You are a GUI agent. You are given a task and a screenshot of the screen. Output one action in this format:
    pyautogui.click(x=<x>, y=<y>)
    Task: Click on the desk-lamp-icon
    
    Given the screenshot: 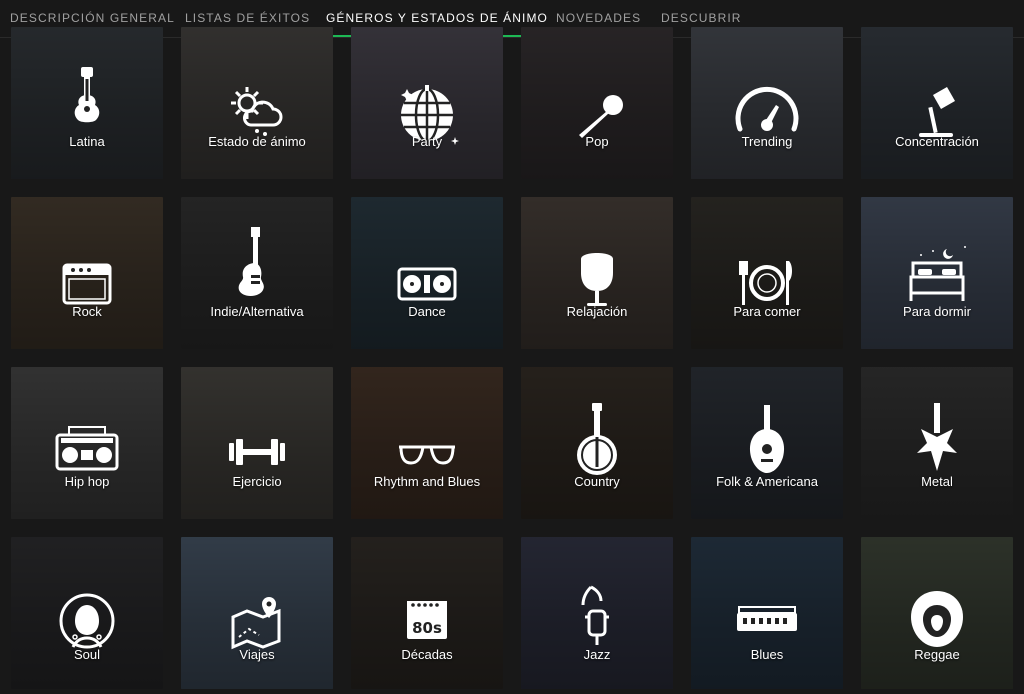 What is the action you would take?
    pyautogui.click(x=937, y=112)
    